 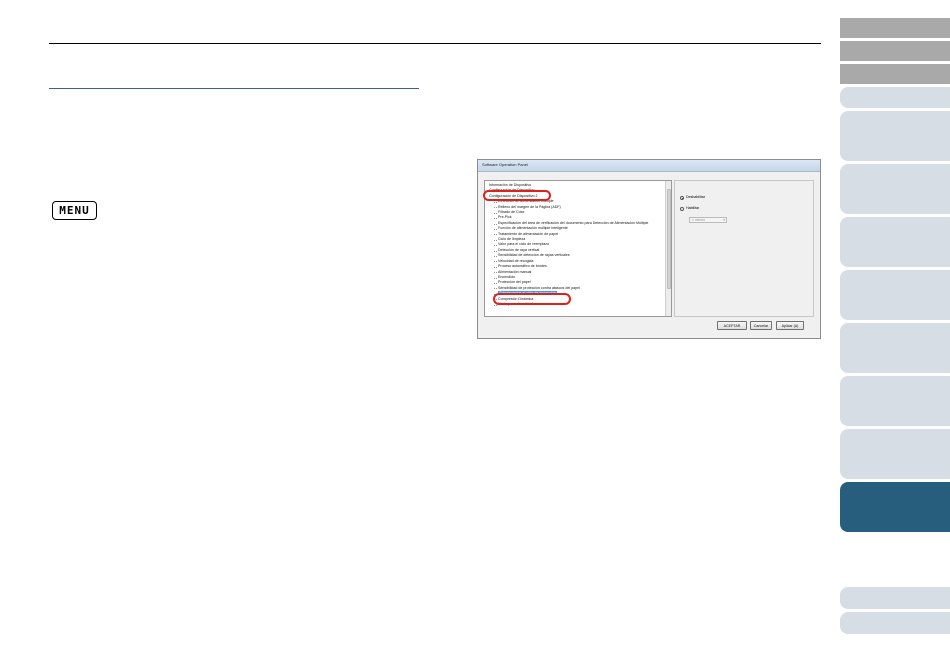 I want to click on tree-item-label: Detección de raya vertical, so click(x=519, y=249).